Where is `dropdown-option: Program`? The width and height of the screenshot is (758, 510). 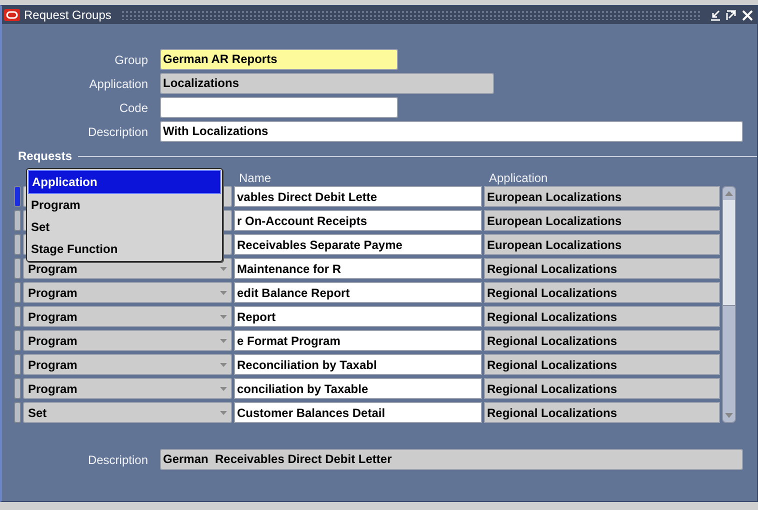 dropdown-option: Program is located at coordinates (124, 205).